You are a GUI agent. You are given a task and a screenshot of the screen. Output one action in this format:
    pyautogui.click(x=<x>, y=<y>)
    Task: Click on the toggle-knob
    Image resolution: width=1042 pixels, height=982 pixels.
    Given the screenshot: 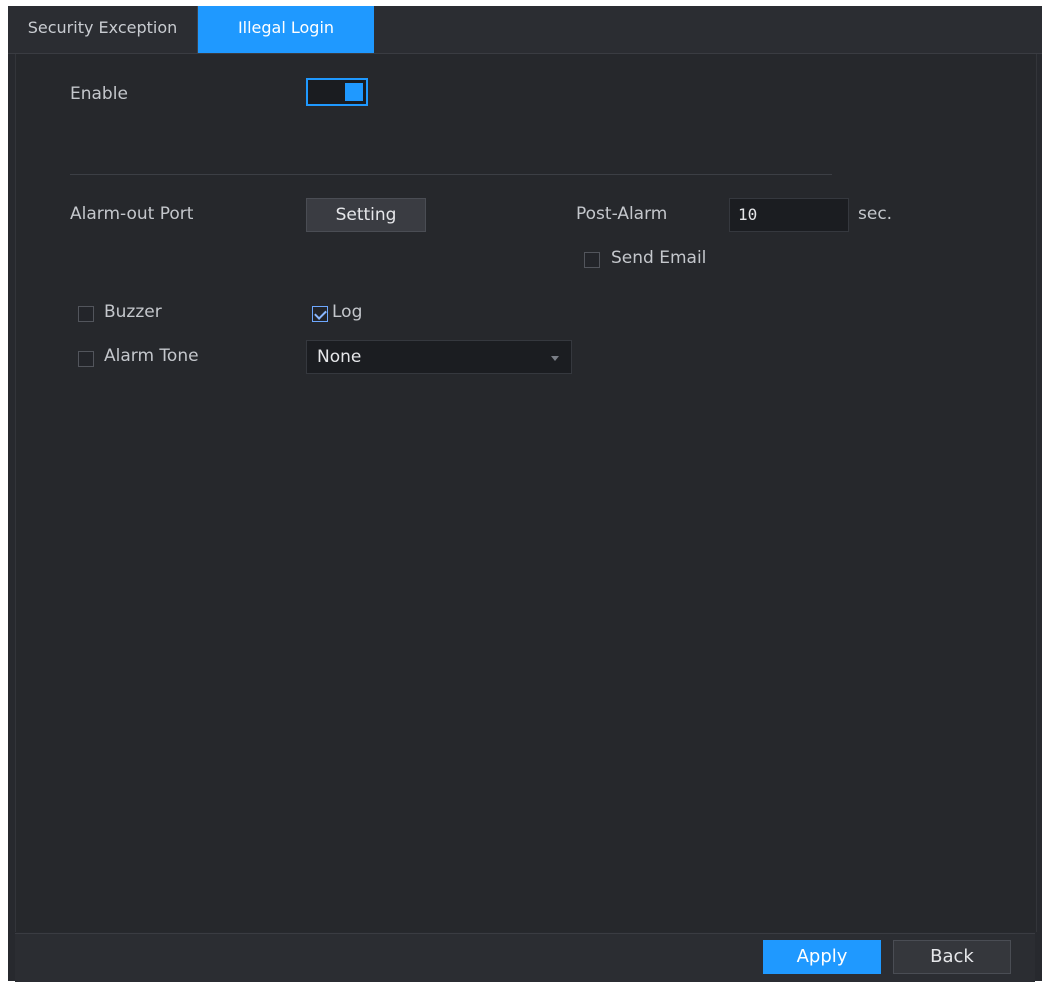 What is the action you would take?
    pyautogui.click(x=354, y=92)
    